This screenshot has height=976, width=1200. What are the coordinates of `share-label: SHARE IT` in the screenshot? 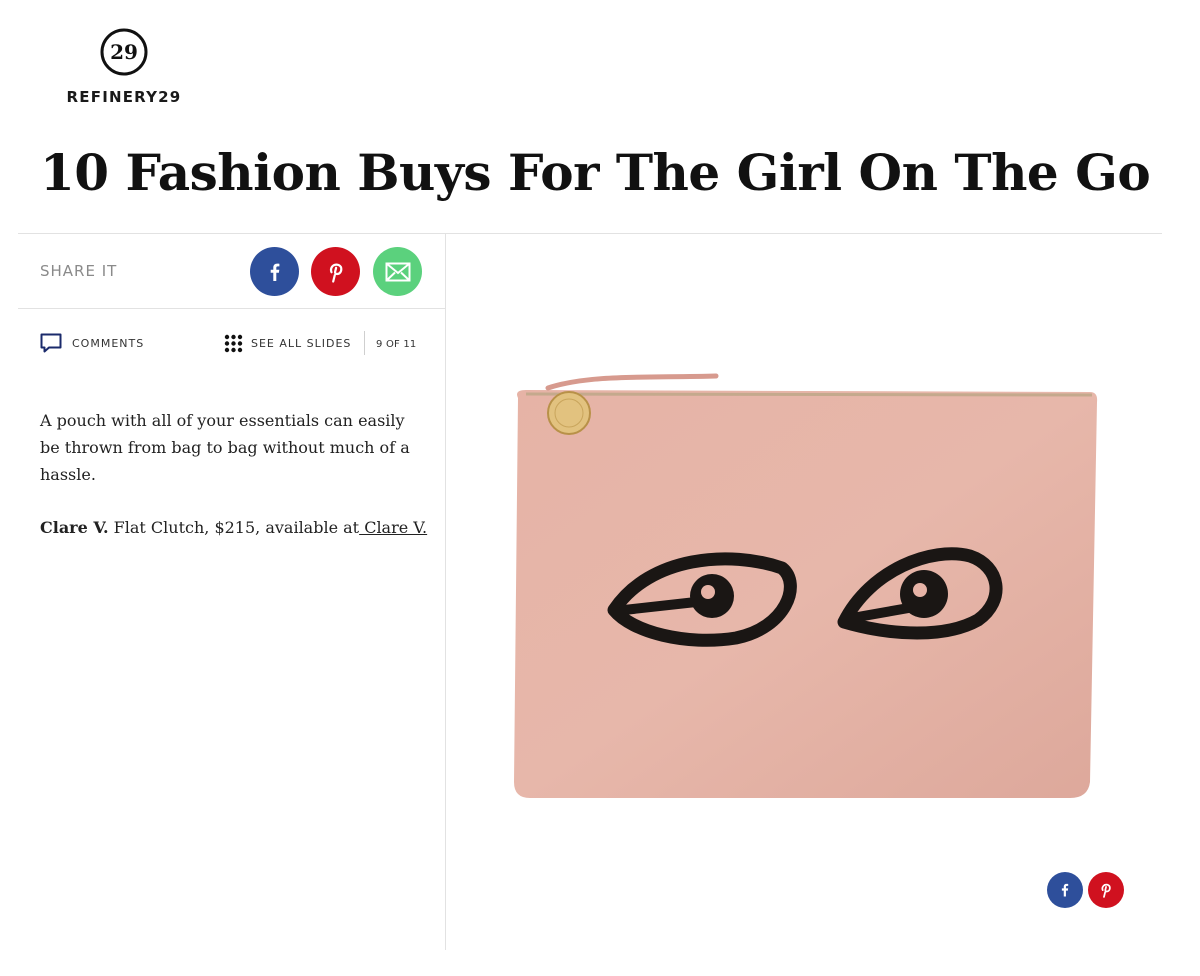 It's located at (79, 271).